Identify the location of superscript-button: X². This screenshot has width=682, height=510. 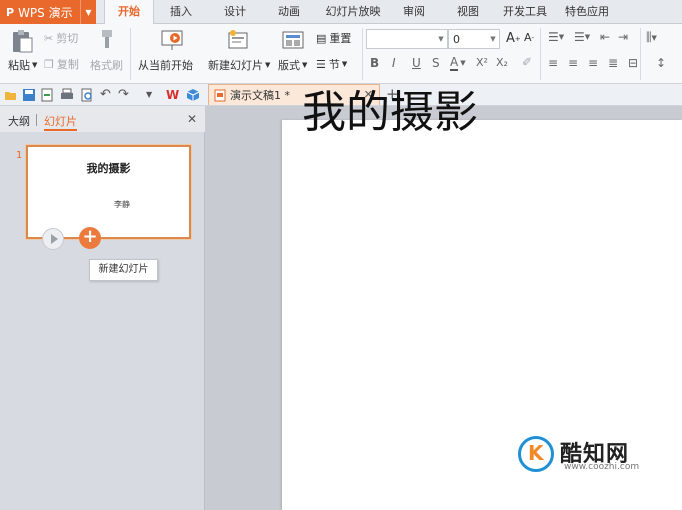
(482, 62).